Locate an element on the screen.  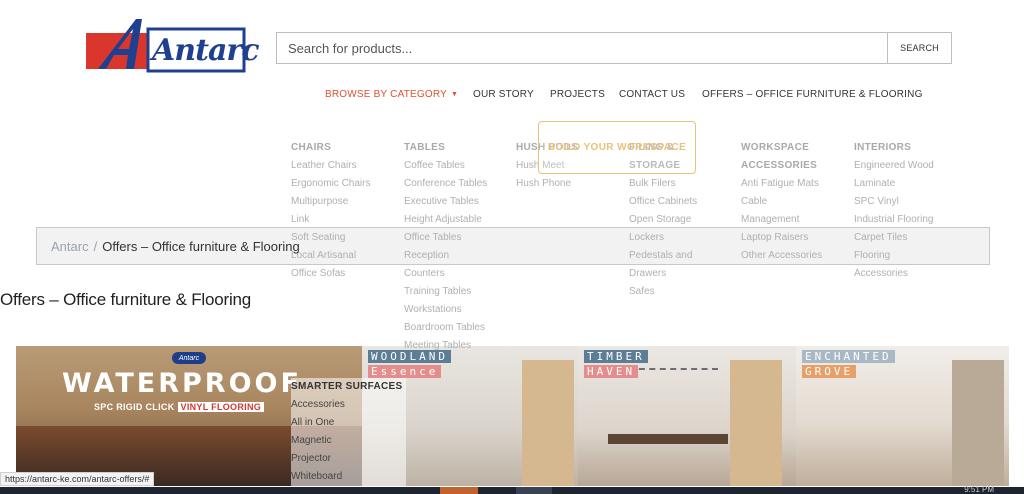
menu-item: Link is located at coordinates (330, 220).